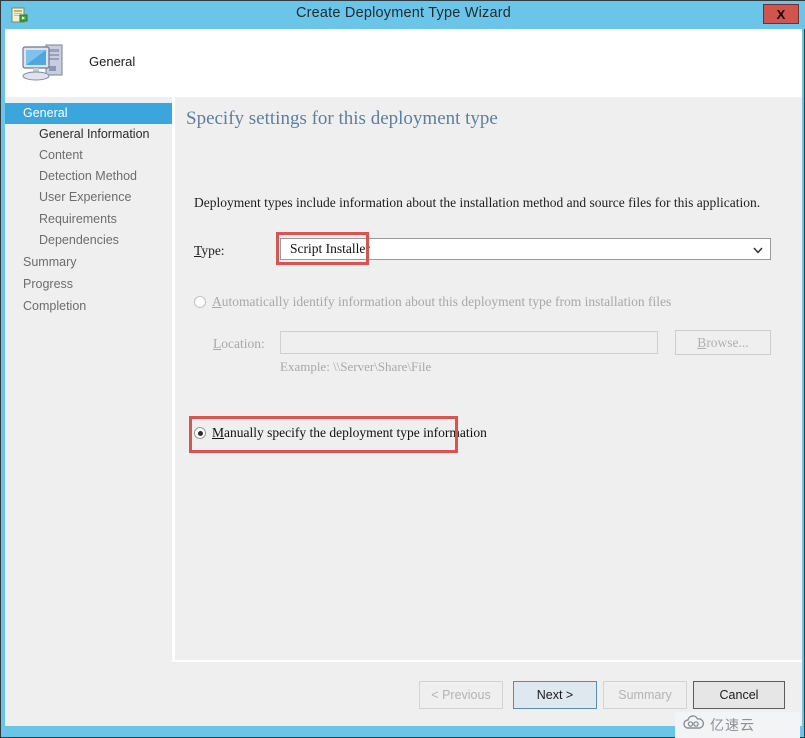  Describe the element at coordinates (45, 63) in the screenshot. I see `computer-icon` at that location.